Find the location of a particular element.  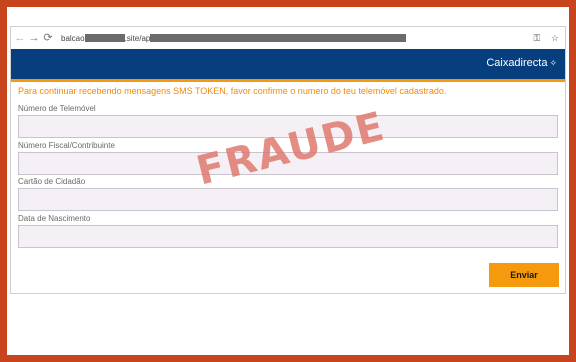

address-bar: ← → ⟳ balcao .site/ap ⚿ ☆ is located at coordinates (288, 38).